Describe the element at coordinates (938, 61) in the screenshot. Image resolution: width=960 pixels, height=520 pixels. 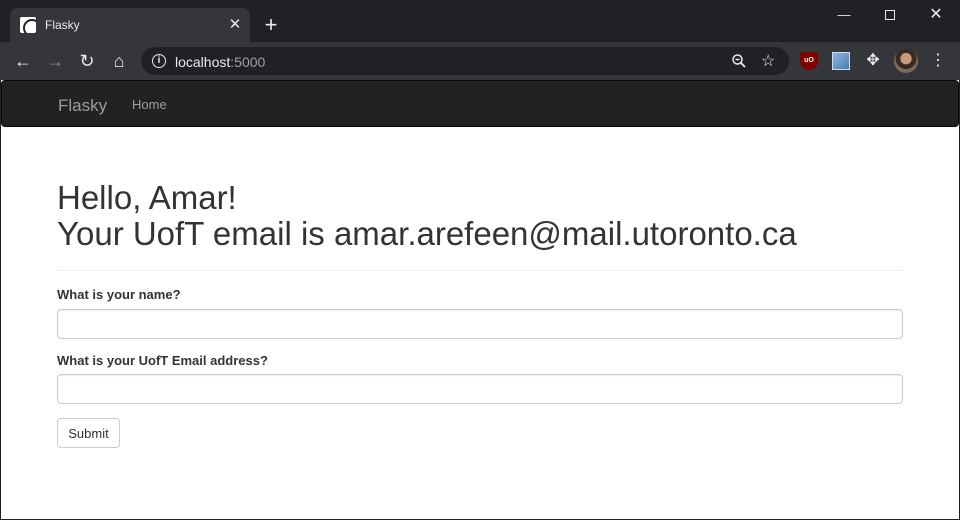
I see `kebab-menu-icon: ⋮` at that location.